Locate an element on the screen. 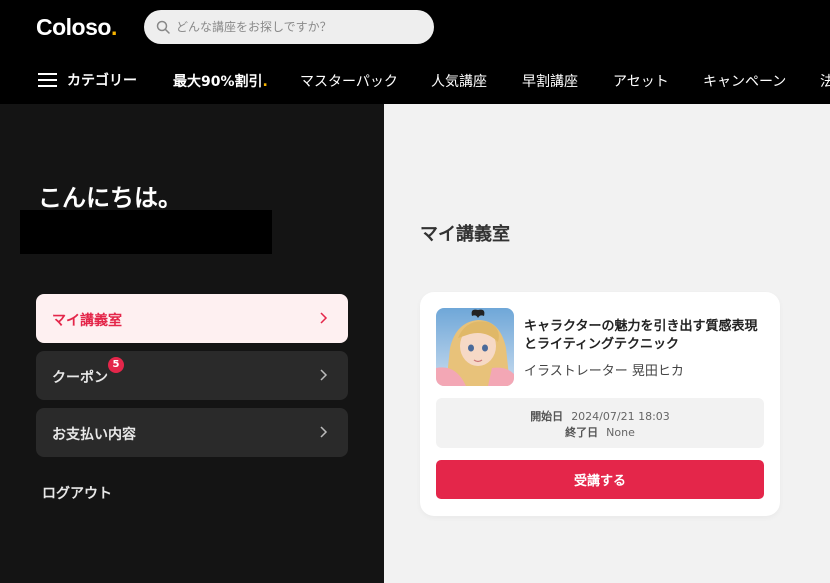 This screenshot has height=583, width=830. logout-link: ログアウト is located at coordinates (77, 493).